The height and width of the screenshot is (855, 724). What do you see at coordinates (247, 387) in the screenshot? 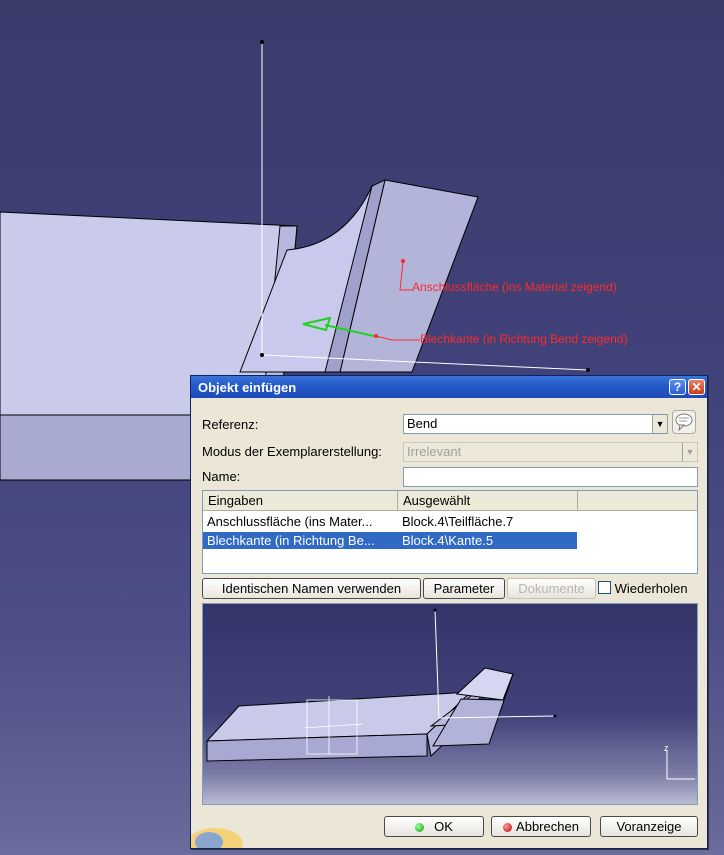
I see `dialog-title: Objekt einfügen` at bounding box center [247, 387].